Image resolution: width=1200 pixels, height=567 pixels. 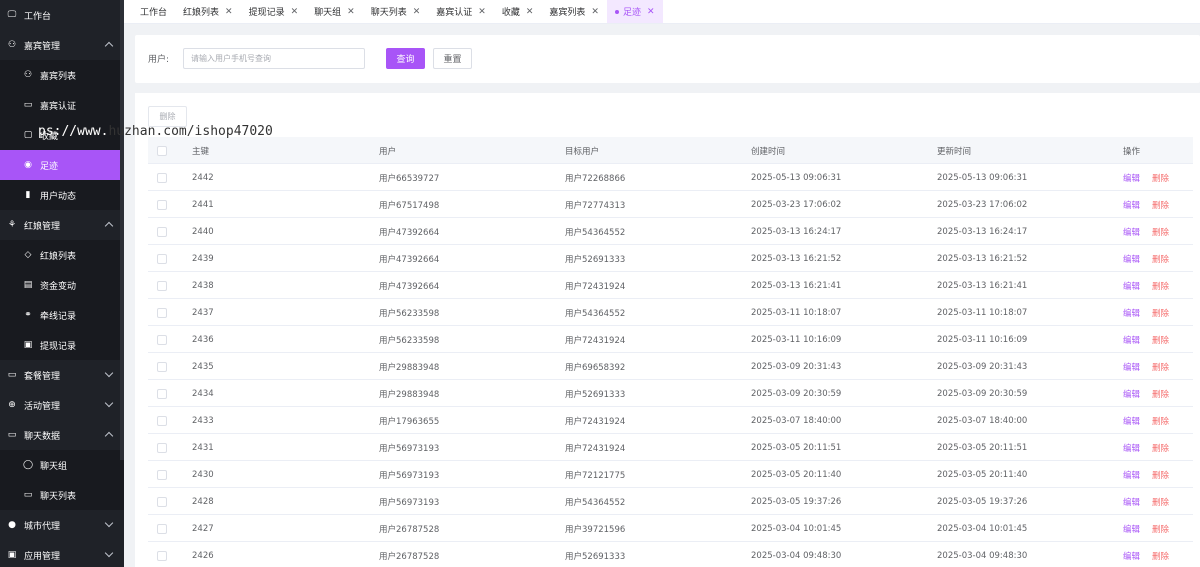 What do you see at coordinates (518, 11) in the screenshot?
I see `tab: 收藏 ✕` at bounding box center [518, 11].